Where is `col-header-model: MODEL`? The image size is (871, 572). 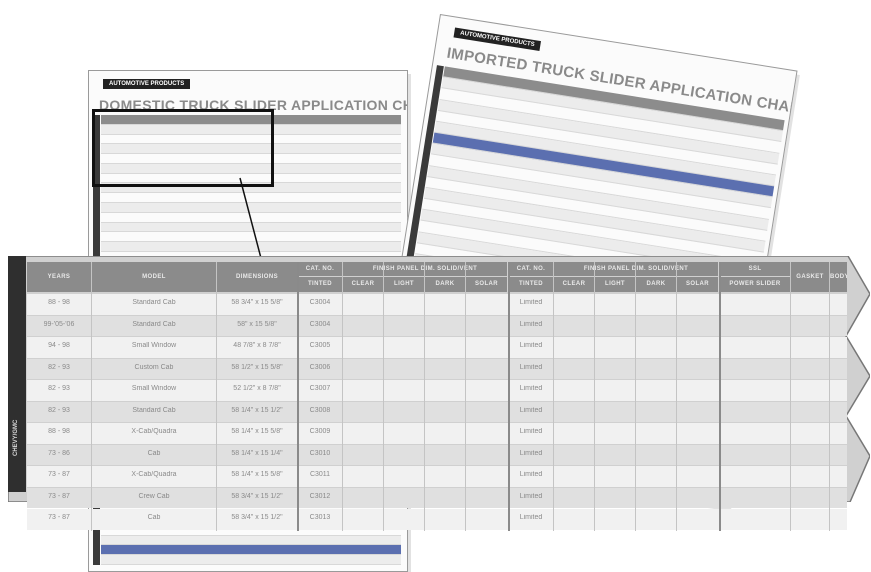
col-header-model: MODEL is located at coordinates (154, 277).